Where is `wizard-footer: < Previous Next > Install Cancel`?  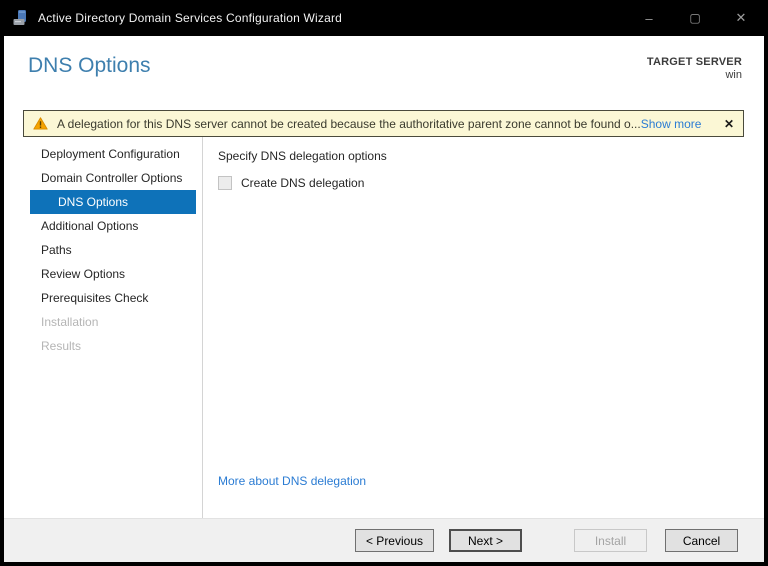 wizard-footer: < Previous Next > Install Cancel is located at coordinates (384, 540).